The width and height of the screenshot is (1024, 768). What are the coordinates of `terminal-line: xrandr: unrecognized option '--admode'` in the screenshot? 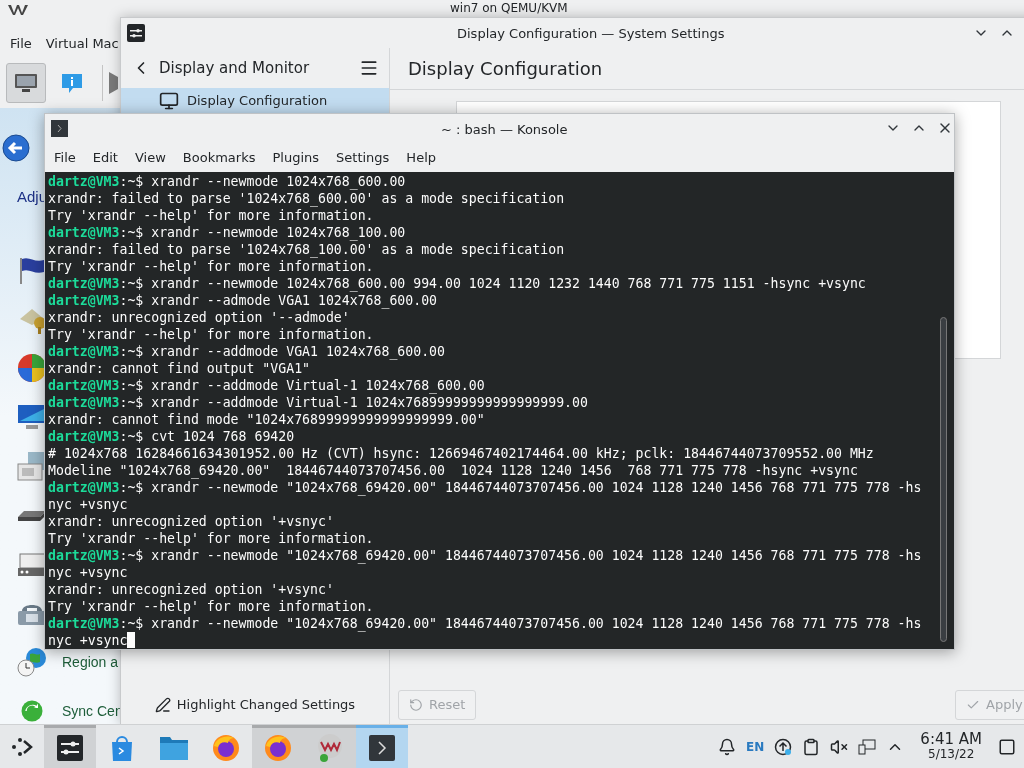 It's located at (199, 317).